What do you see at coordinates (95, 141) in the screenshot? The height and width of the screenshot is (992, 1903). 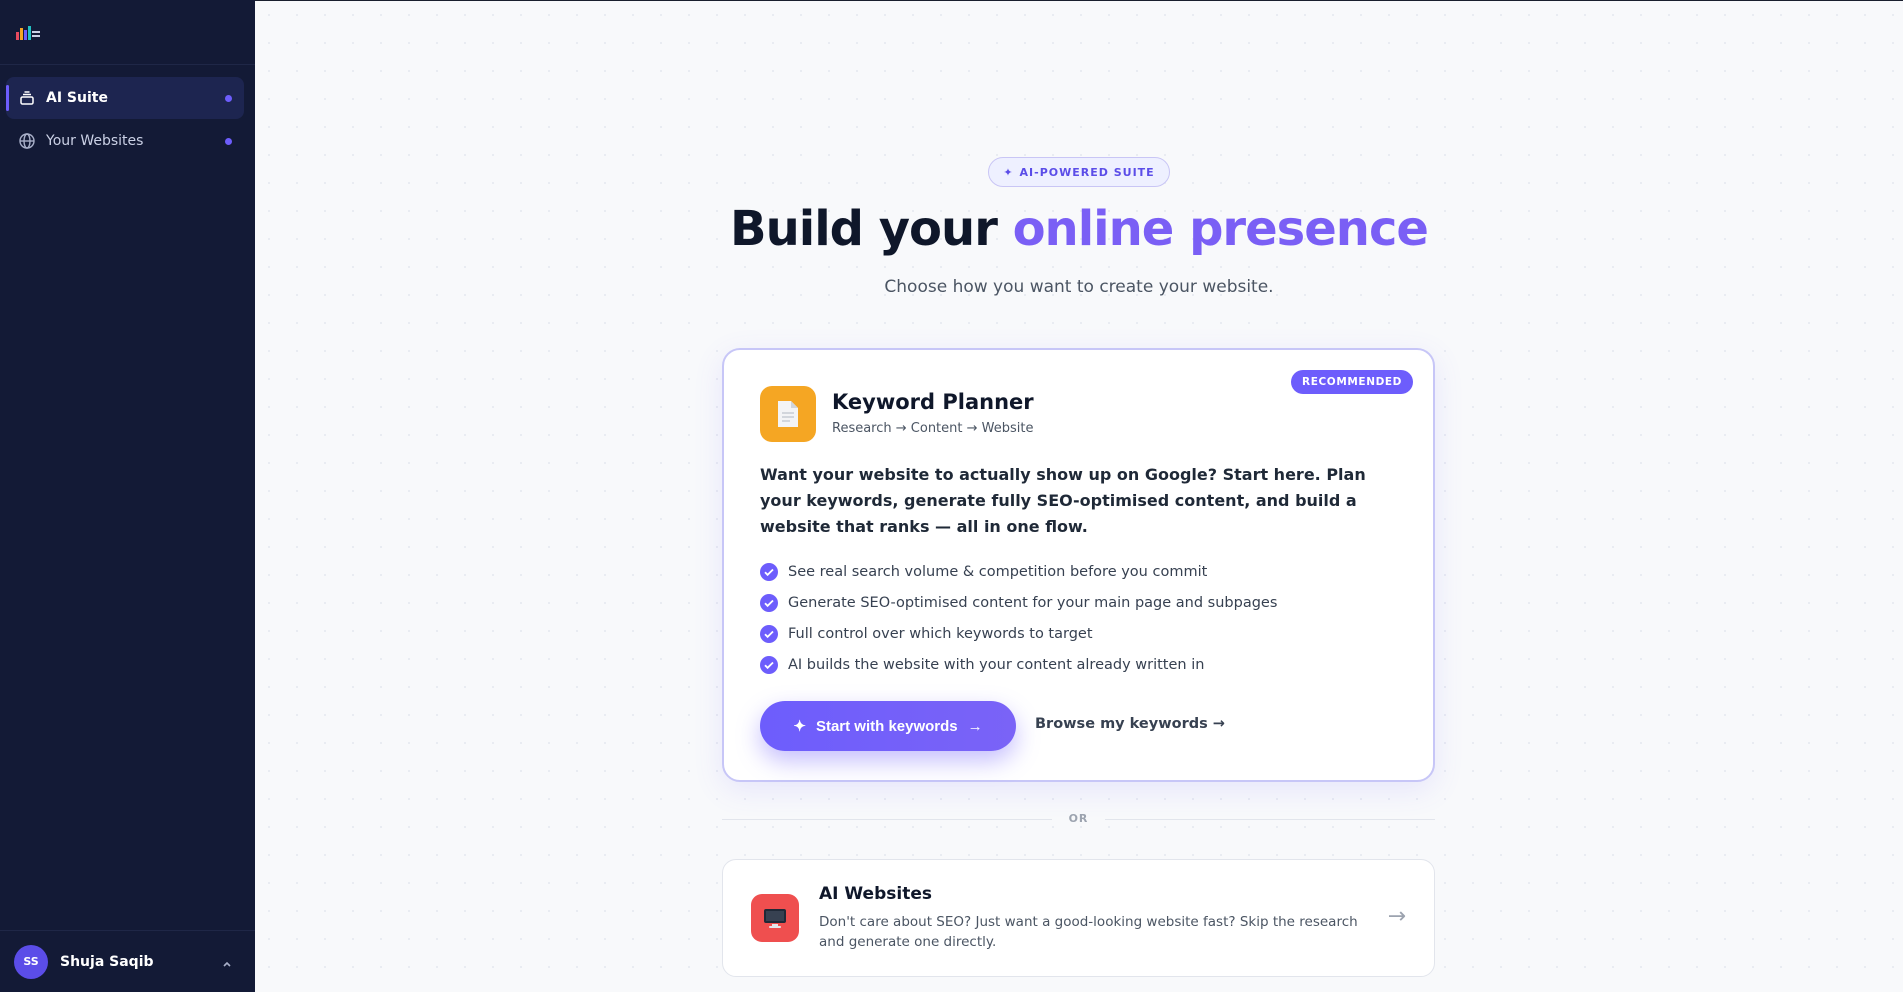 I see `sidebar-item-label: Your Websites` at bounding box center [95, 141].